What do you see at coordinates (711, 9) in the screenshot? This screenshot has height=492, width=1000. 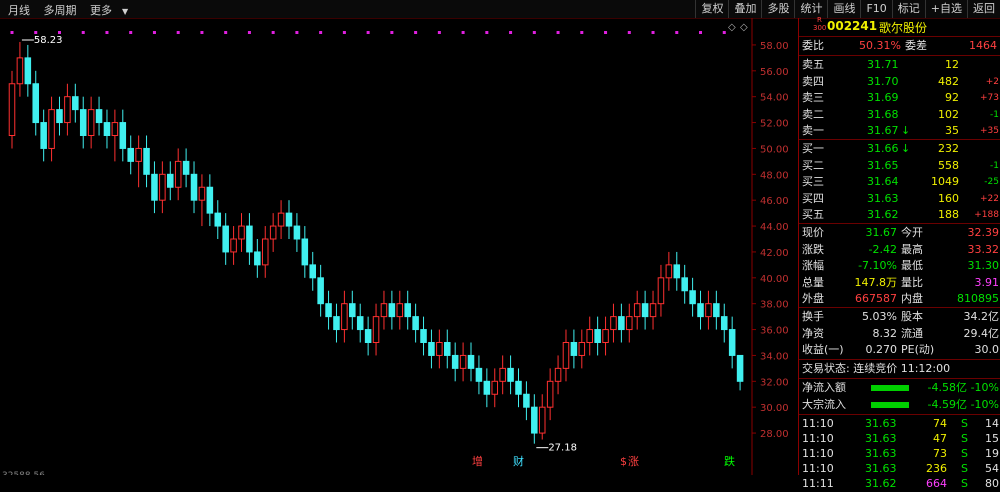 I see `adjust-button: 复权` at bounding box center [711, 9].